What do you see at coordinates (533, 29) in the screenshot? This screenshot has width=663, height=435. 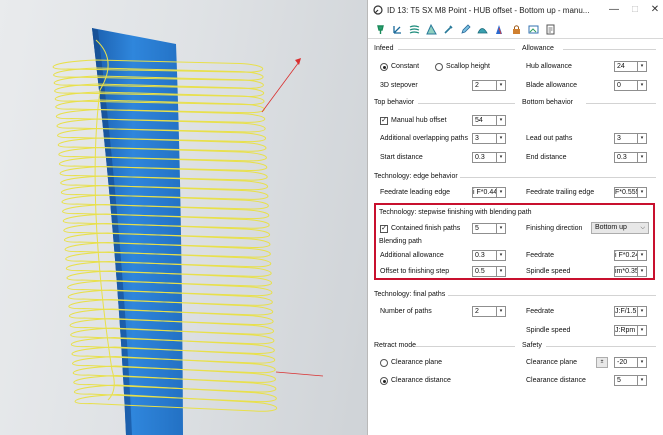 I see `image-icon` at bounding box center [533, 29].